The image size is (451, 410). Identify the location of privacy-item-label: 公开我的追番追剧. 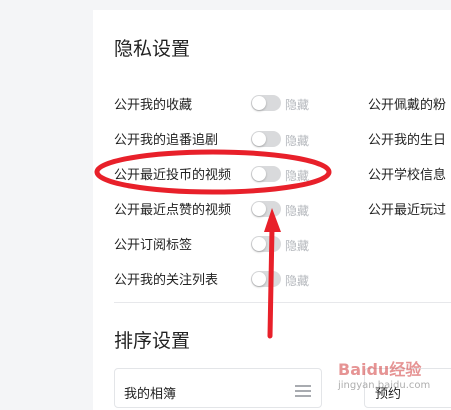
(166, 140).